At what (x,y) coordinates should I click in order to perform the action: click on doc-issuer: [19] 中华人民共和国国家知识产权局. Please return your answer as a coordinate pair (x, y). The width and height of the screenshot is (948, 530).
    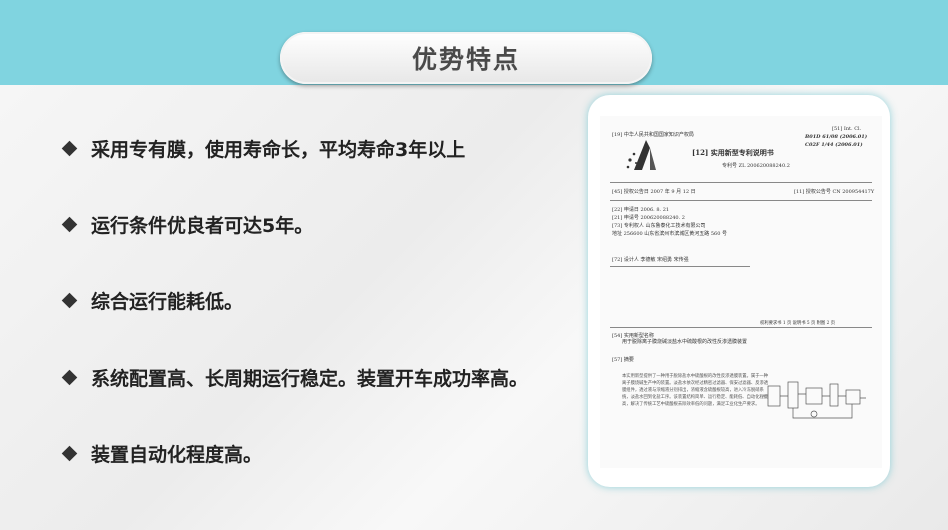
    Looking at the image, I should click on (653, 135).